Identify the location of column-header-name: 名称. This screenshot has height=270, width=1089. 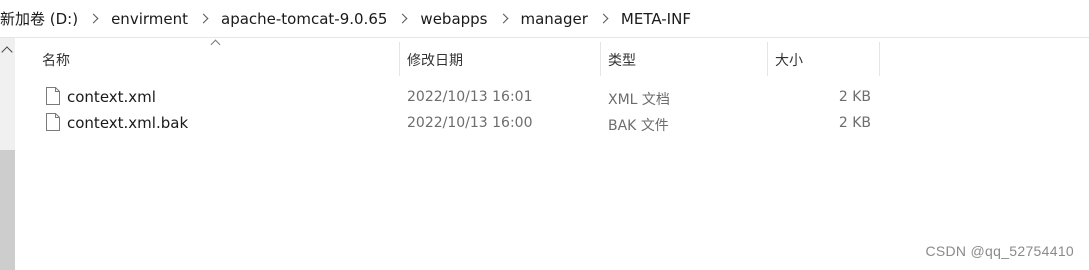
(220, 60).